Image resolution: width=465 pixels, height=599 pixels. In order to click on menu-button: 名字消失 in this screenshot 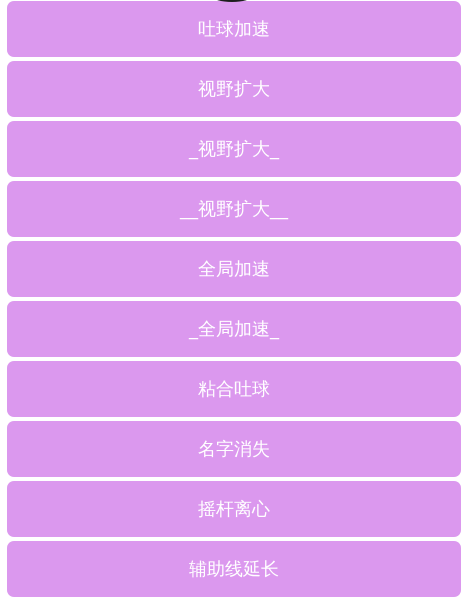, I will do `click(234, 449)`.